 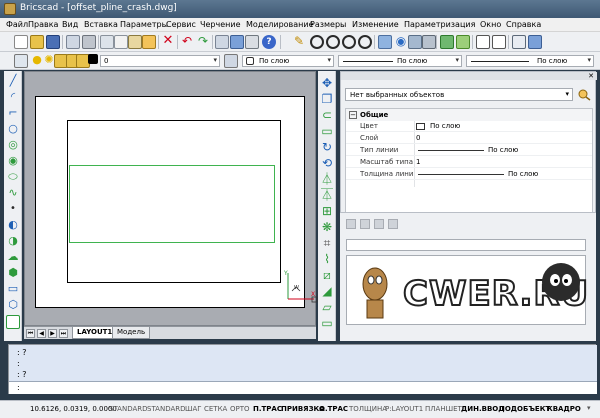 What do you see at coordinates (63, 333) in the screenshot?
I see `last-tab-icon: ⏭` at bounding box center [63, 333].